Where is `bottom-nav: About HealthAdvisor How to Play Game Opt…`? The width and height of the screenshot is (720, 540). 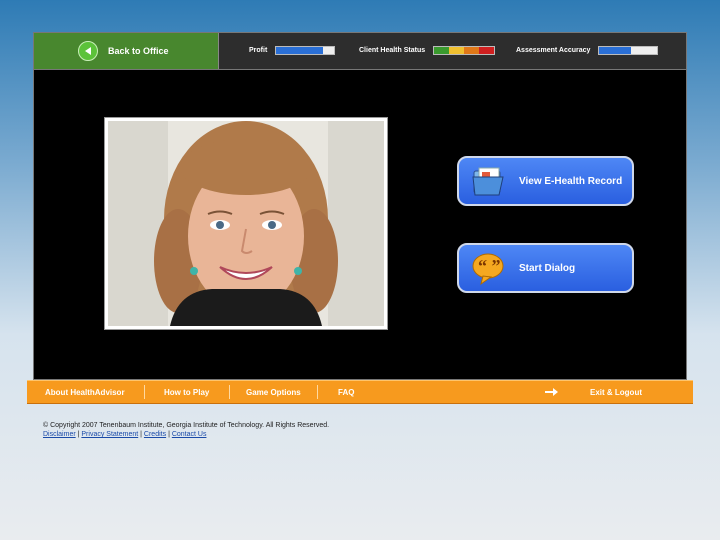 bottom-nav: About HealthAdvisor How to Play Game Opt… is located at coordinates (360, 392).